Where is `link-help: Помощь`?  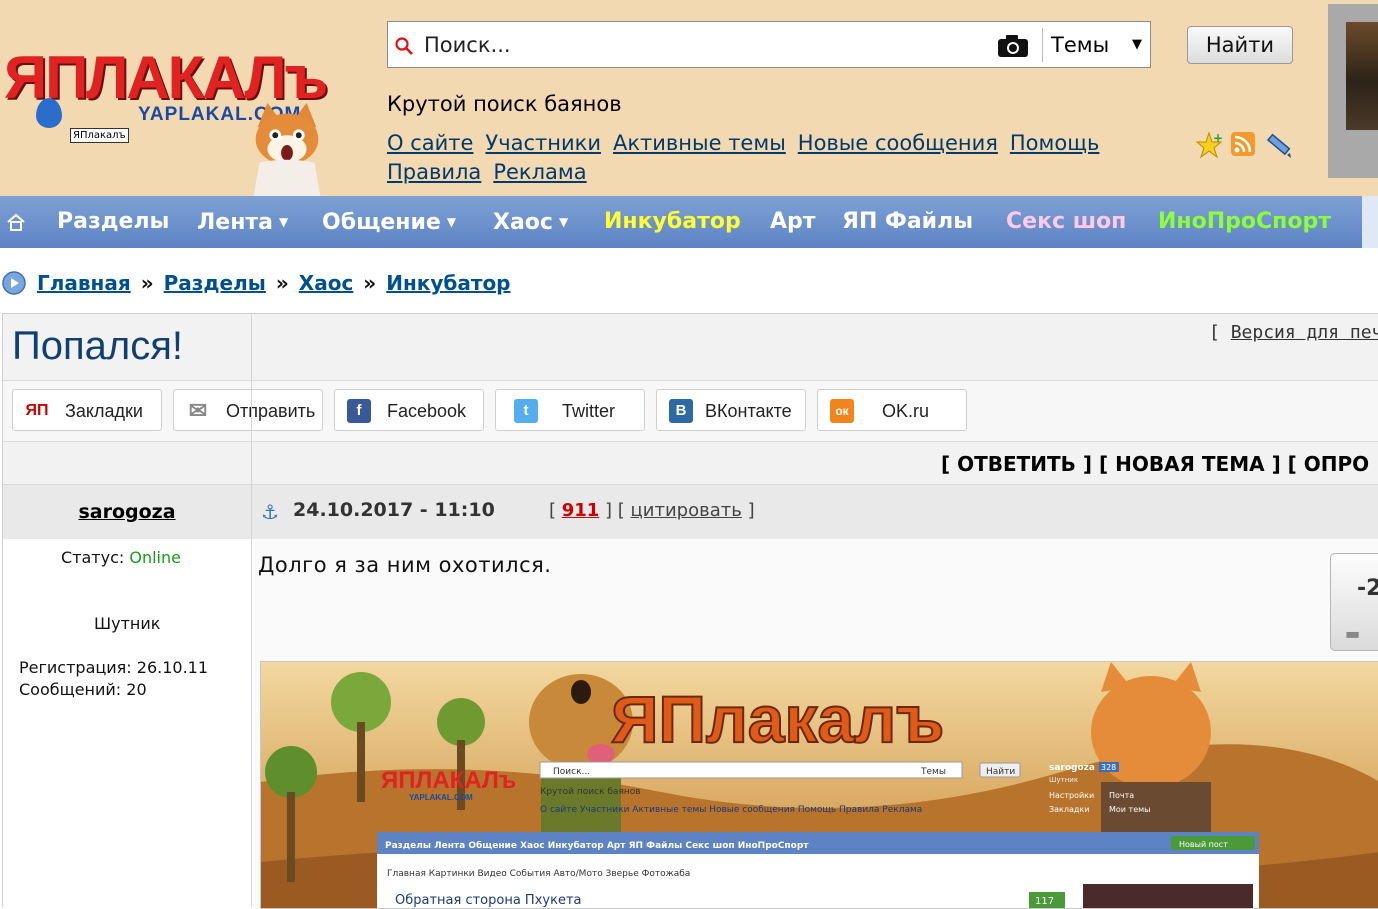
link-help: Помощь is located at coordinates (1055, 143).